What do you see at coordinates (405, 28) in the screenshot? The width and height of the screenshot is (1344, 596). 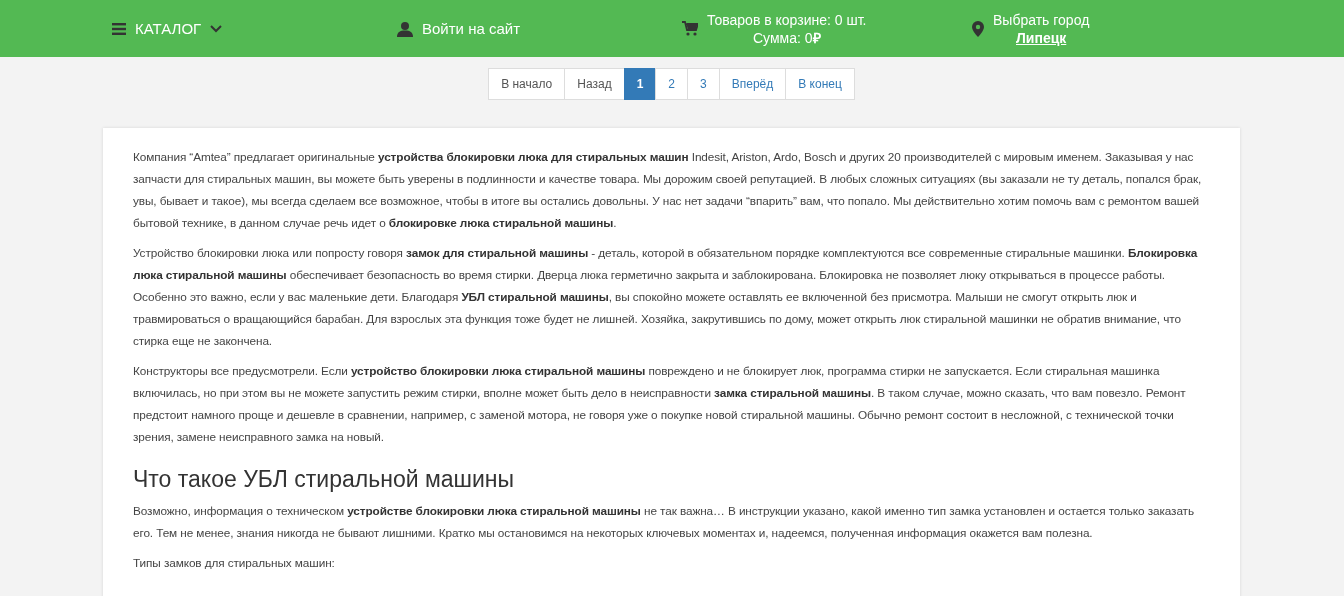 I see `user-icon` at bounding box center [405, 28].